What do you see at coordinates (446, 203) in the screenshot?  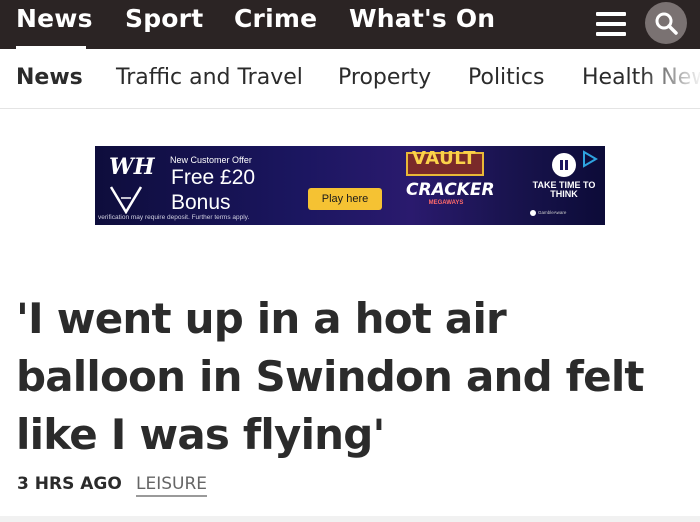 I see `game-tag: MEGAWAYS` at bounding box center [446, 203].